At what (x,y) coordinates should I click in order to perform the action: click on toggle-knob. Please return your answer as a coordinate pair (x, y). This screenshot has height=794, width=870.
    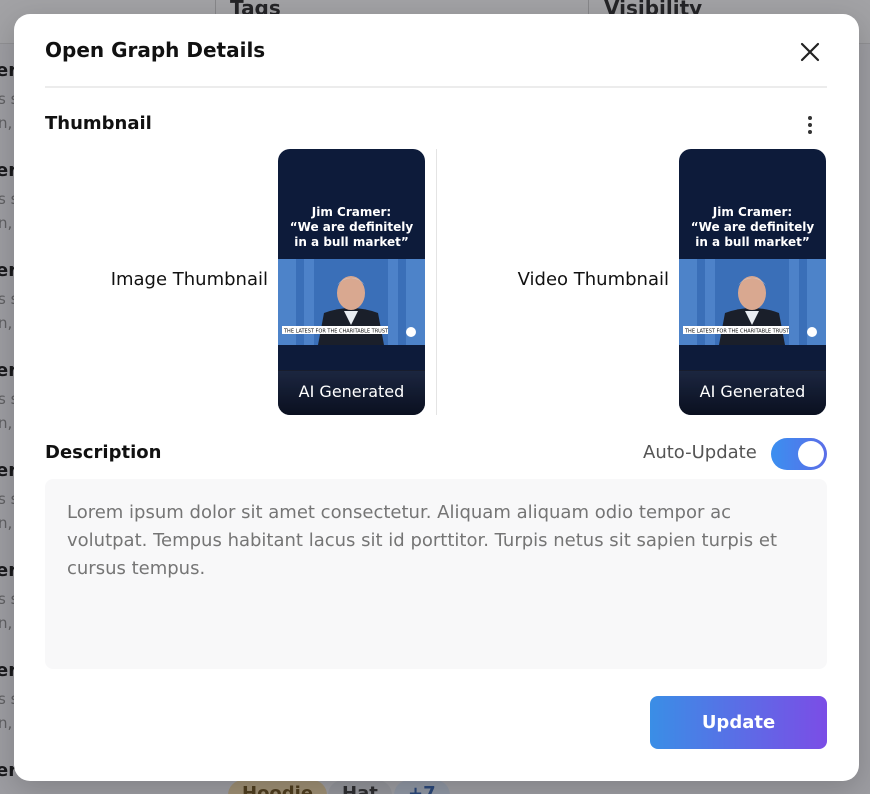
    Looking at the image, I should click on (811, 454).